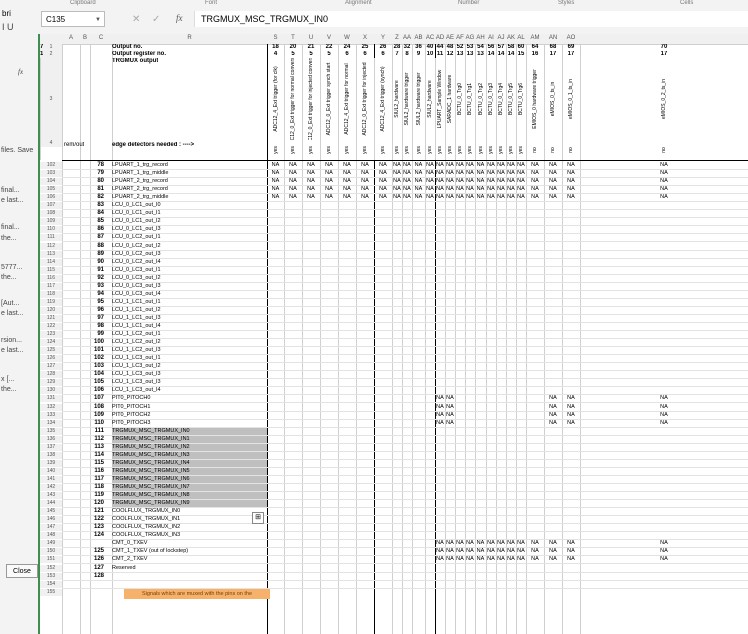 The image size is (748, 634). Describe the element at coordinates (394, 213) in the screenshot. I see `table-row: 108 84 LCU_0_LC1_out_I1` at that location.